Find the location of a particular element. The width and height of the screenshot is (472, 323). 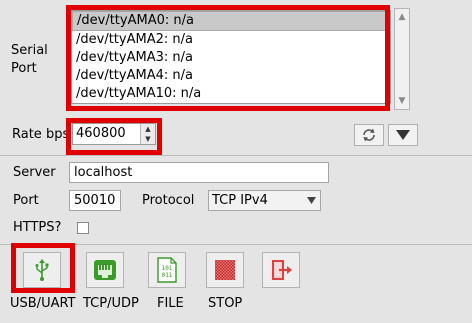

port-value: 50010 is located at coordinates (95, 200).